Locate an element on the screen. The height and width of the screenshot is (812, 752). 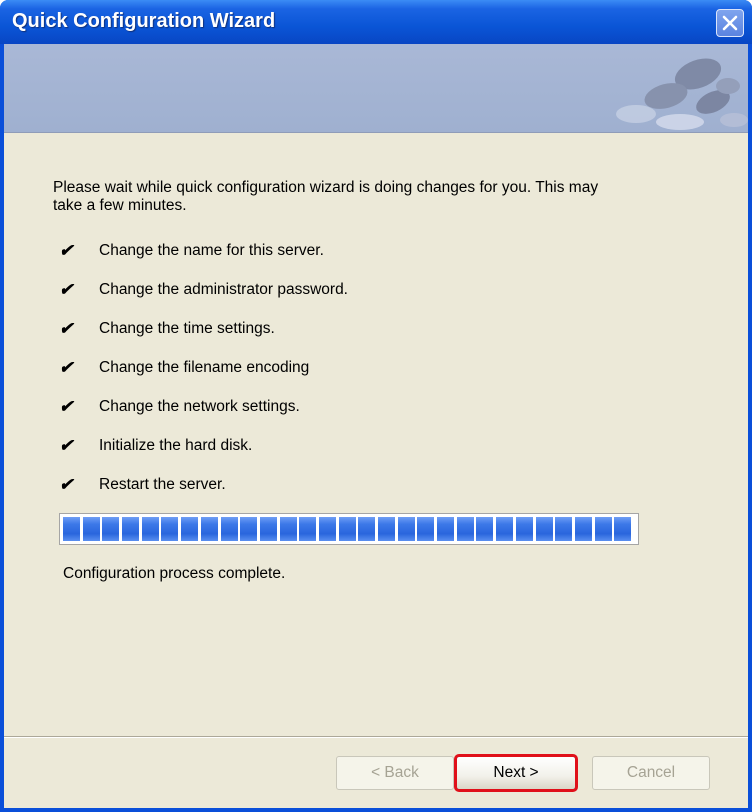
step-label: Change the name for this server. is located at coordinates (211, 250).